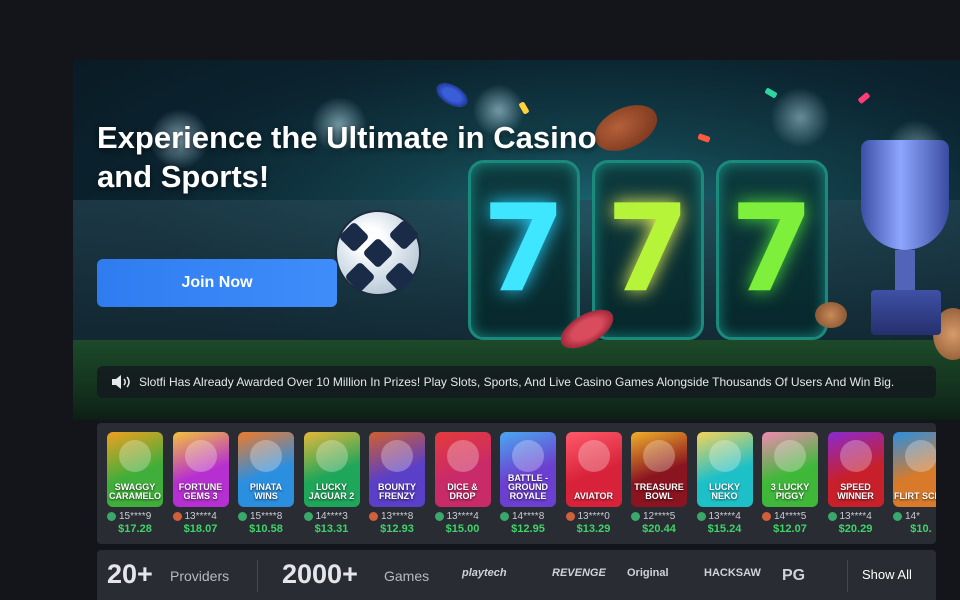 Image resolution: width=960 pixels, height=600 pixels. Describe the element at coordinates (320, 574) in the screenshot. I see `games-count: 2000+` at that location.